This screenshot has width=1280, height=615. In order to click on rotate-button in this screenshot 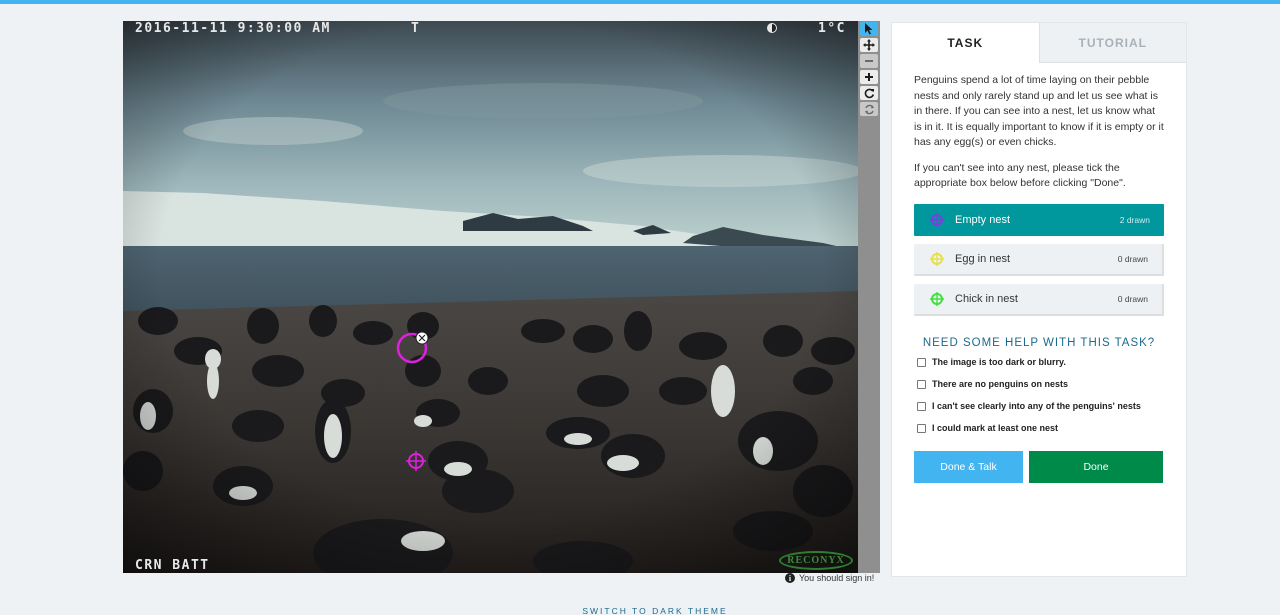, I will do `click(869, 93)`.